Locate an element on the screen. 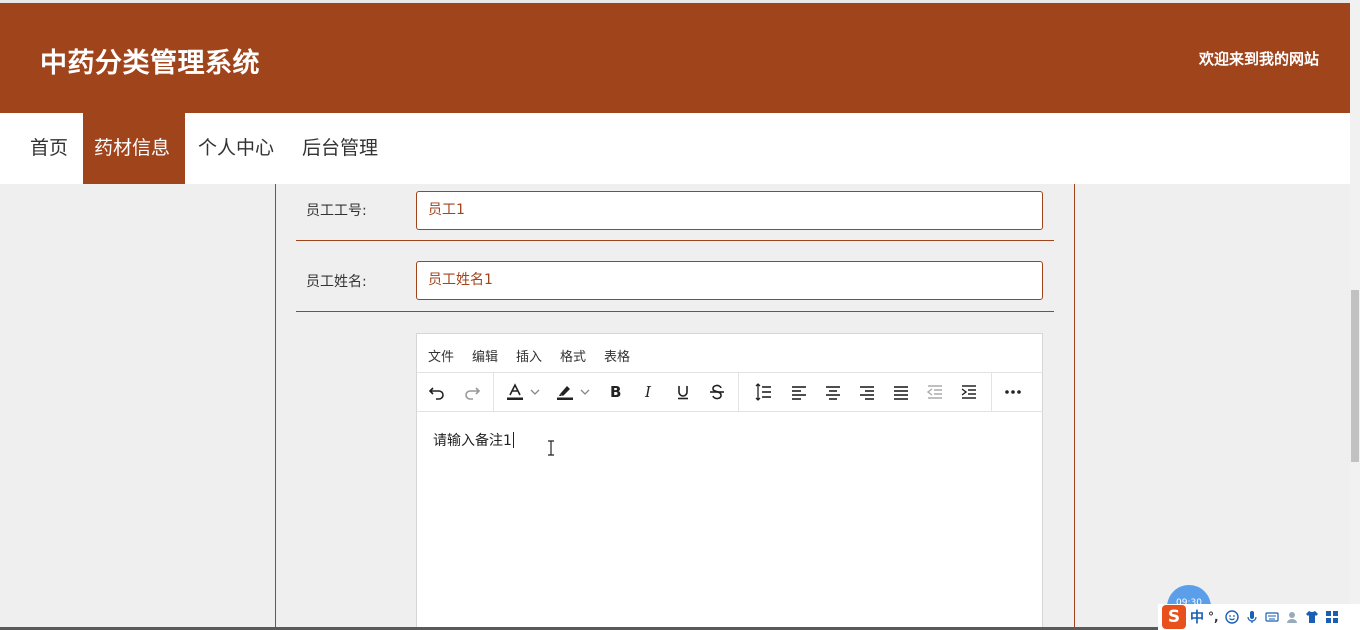  form-row-employee-name: 员工姓名: 员工姓名1 is located at coordinates (675, 276).